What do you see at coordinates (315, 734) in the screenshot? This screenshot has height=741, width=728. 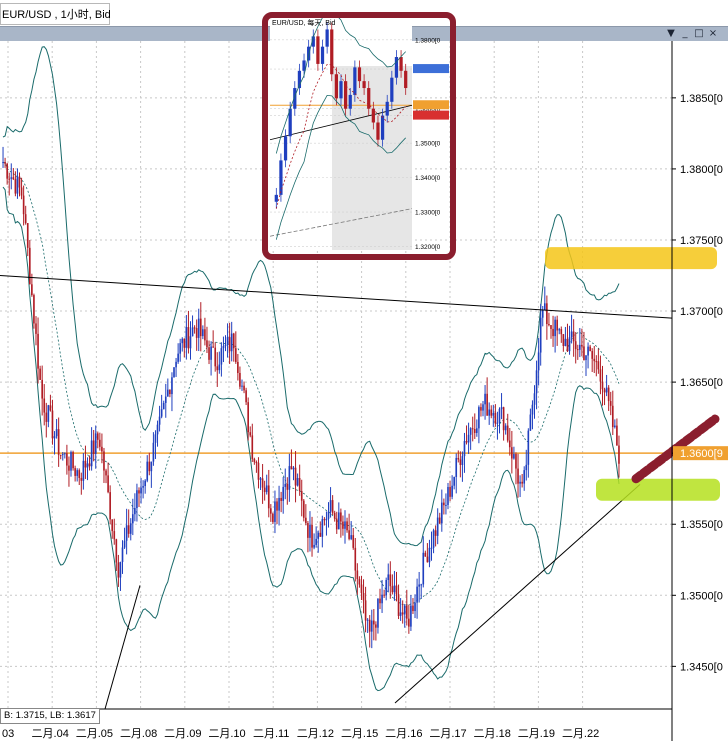 I see `x-tick-label: 二月.12` at bounding box center [315, 734].